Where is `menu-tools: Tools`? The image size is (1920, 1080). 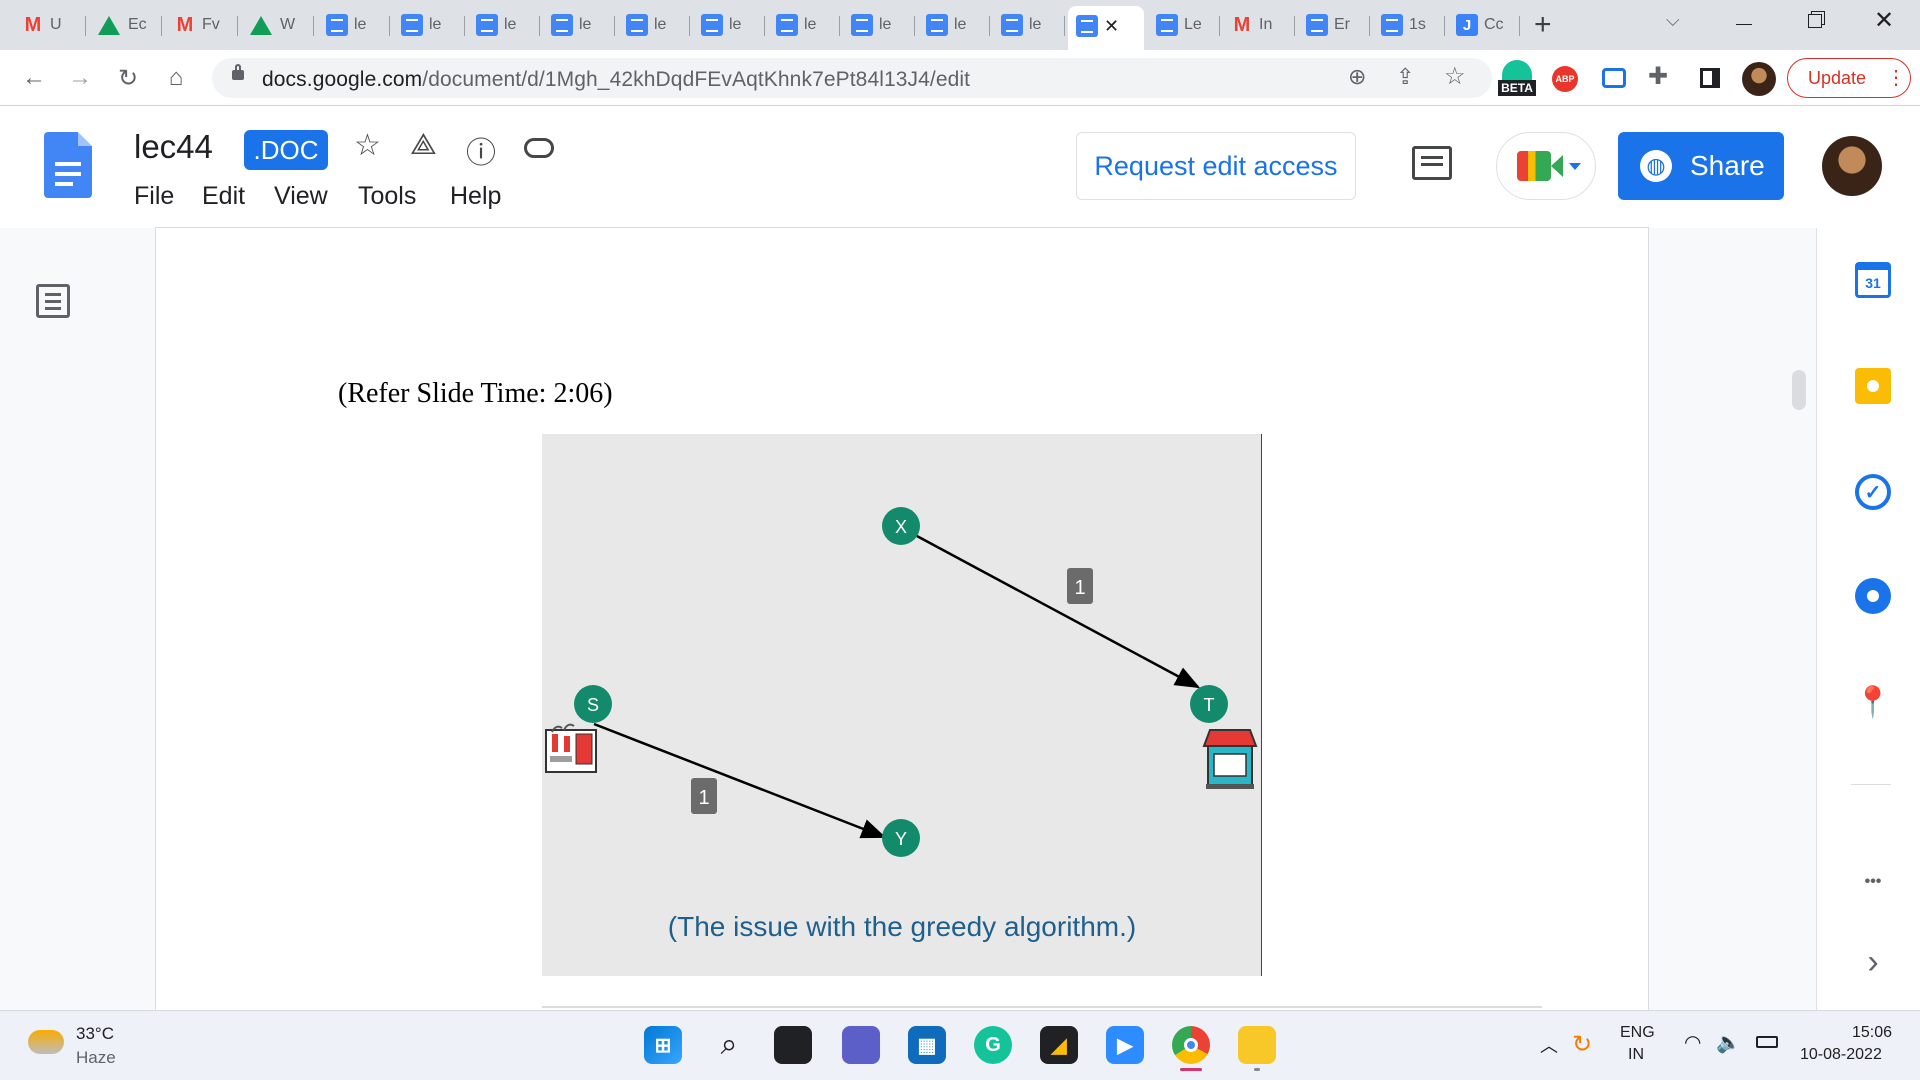
menu-tools: Tools is located at coordinates (387, 196).